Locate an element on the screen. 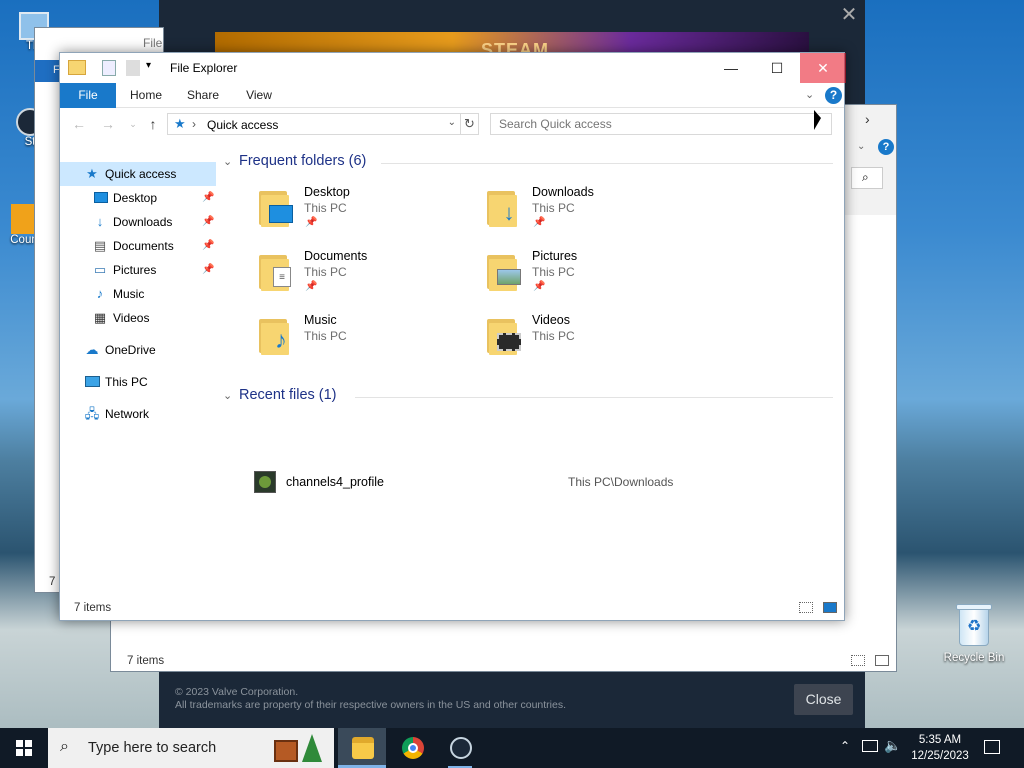 The height and width of the screenshot is (768, 1024). group-title: Recent files (1) is located at coordinates (288, 395).